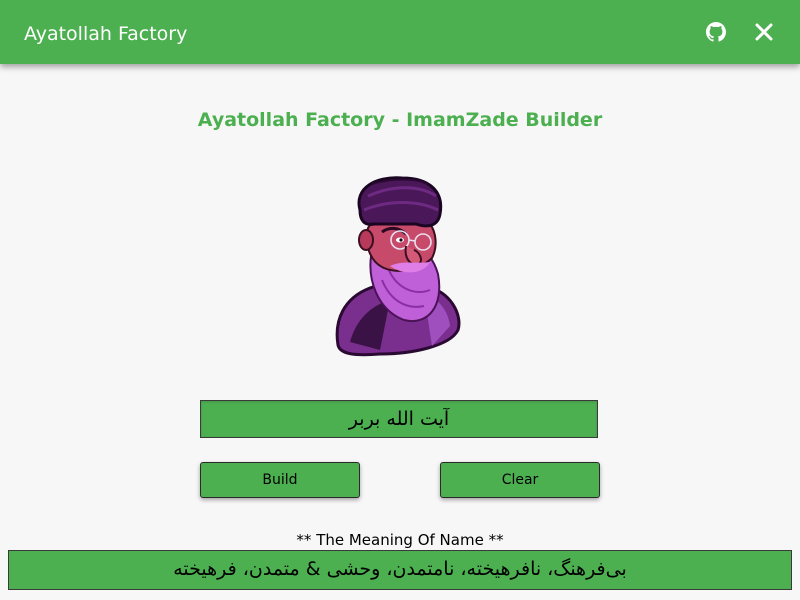 The image size is (800, 600). Describe the element at coordinates (716, 32) in the screenshot. I see `github-icon` at that location.